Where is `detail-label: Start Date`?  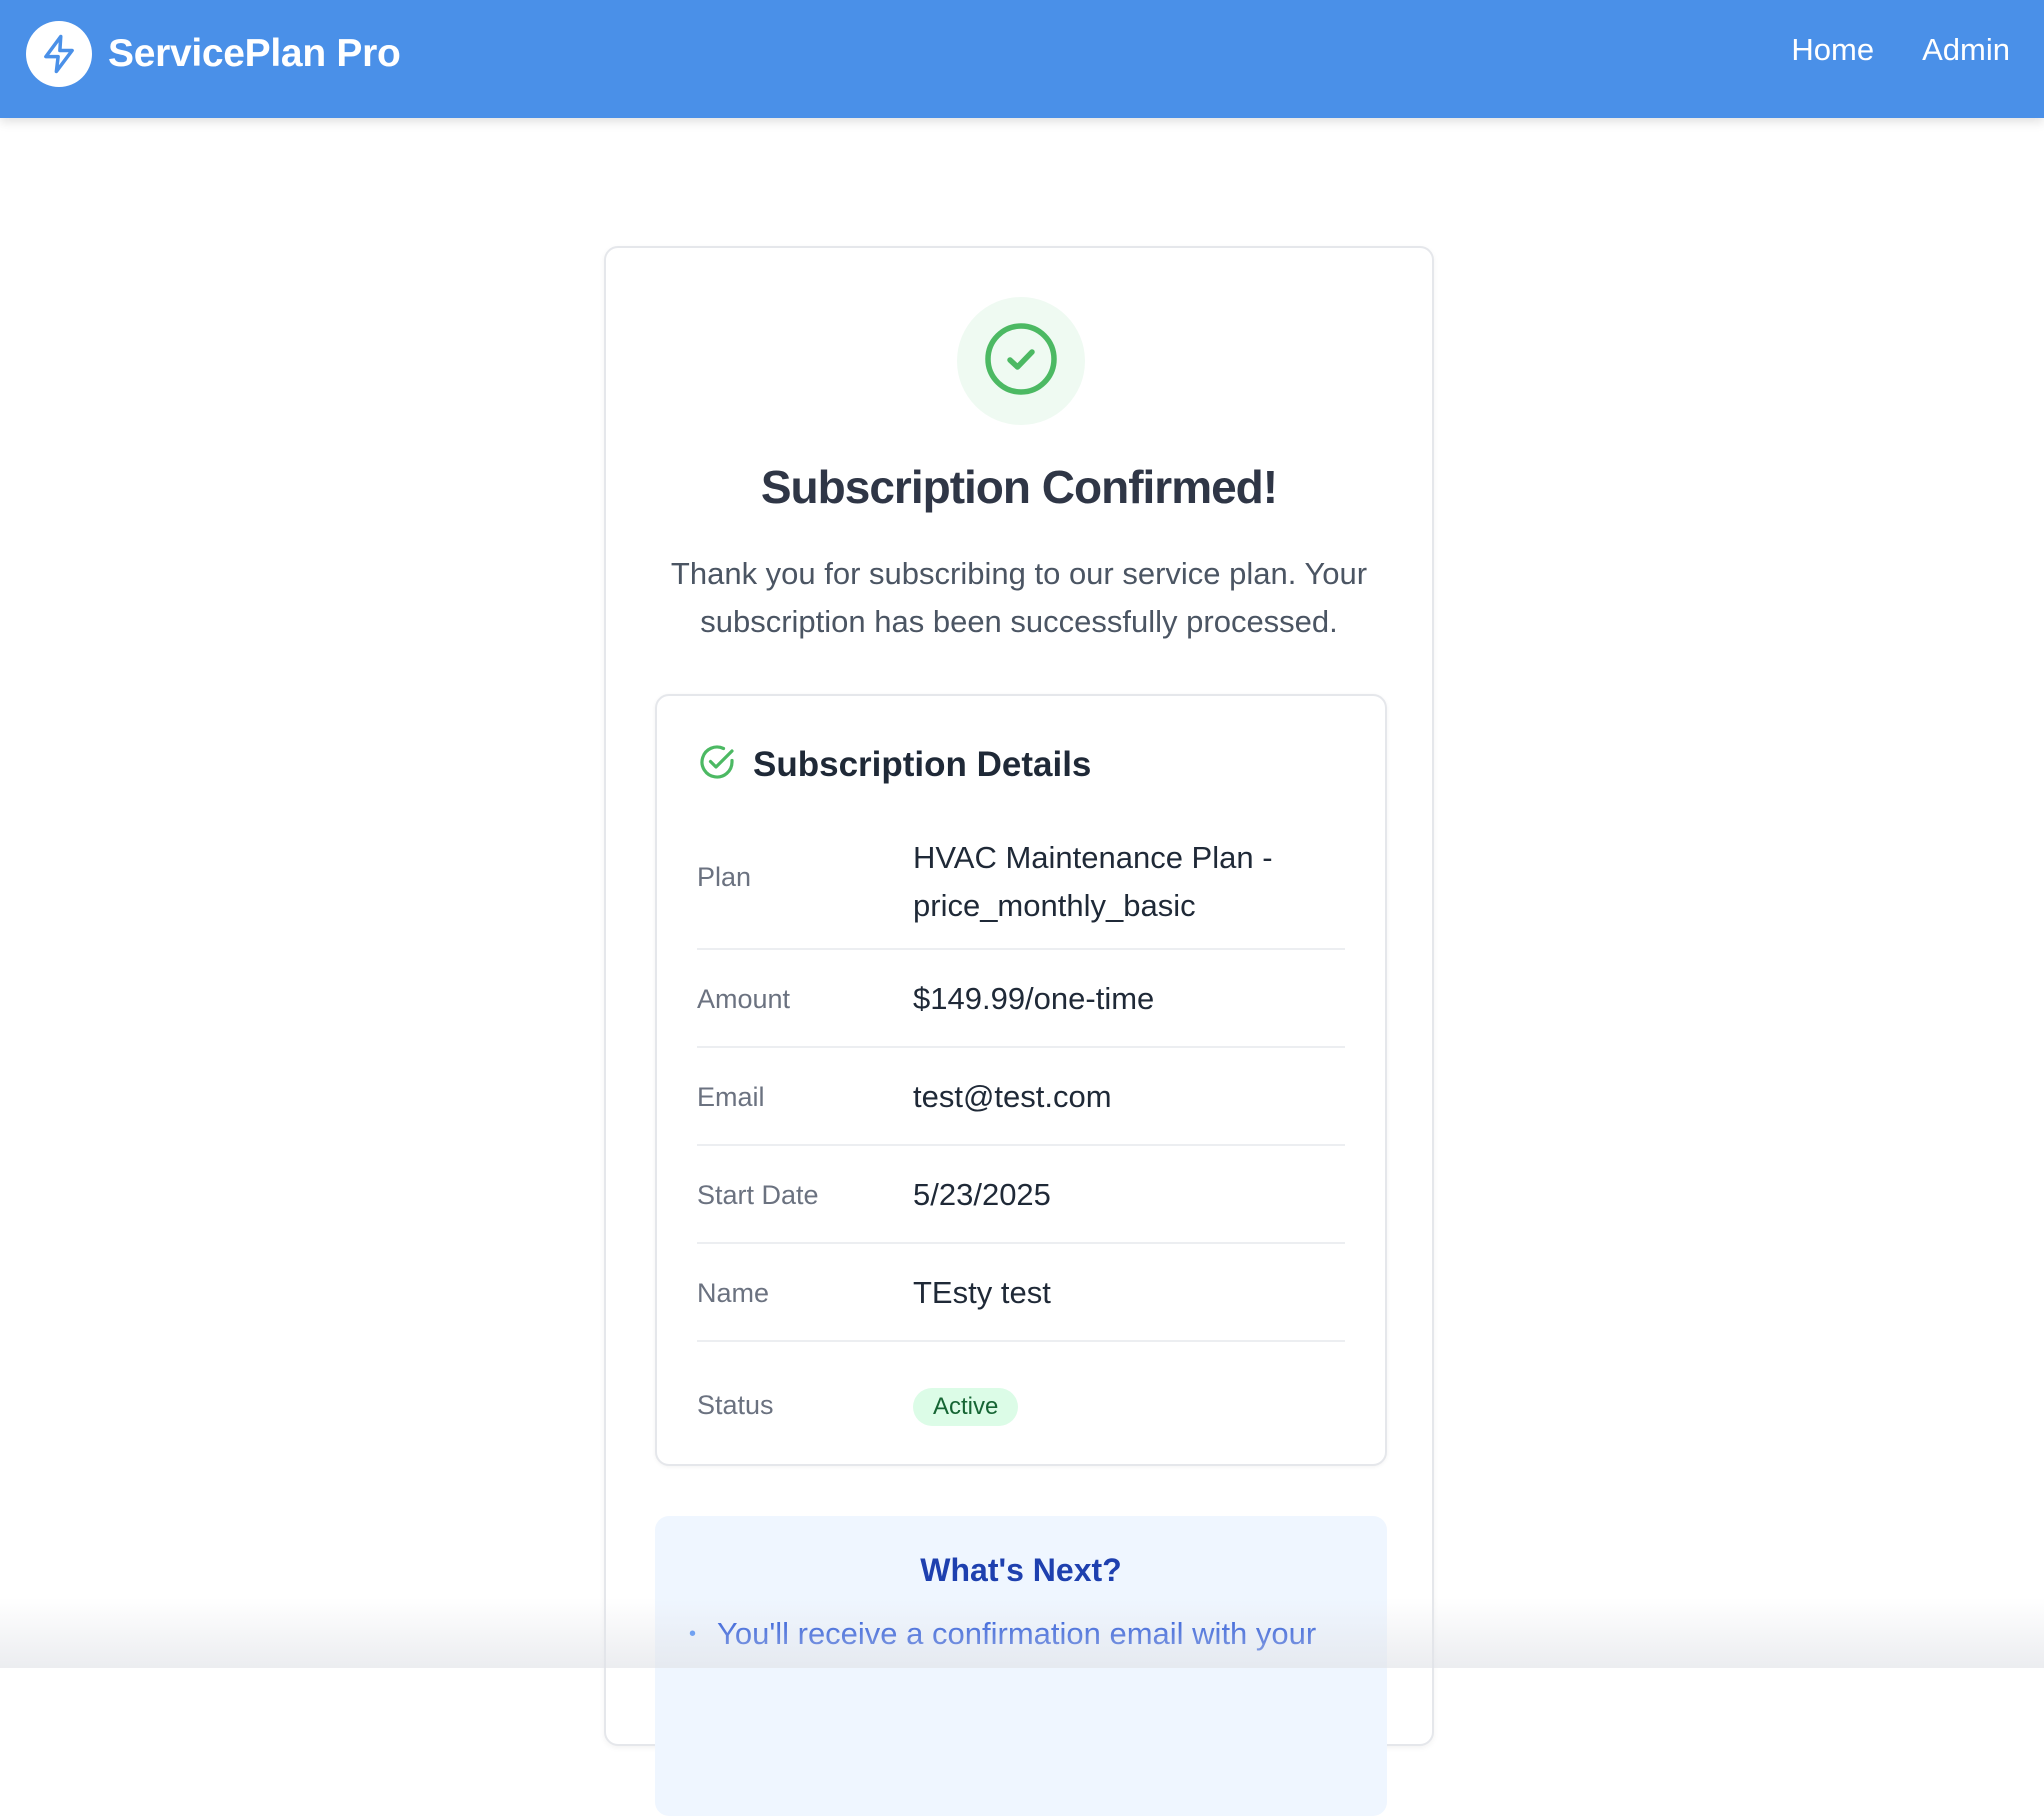 detail-label: Start Date is located at coordinates (758, 1195).